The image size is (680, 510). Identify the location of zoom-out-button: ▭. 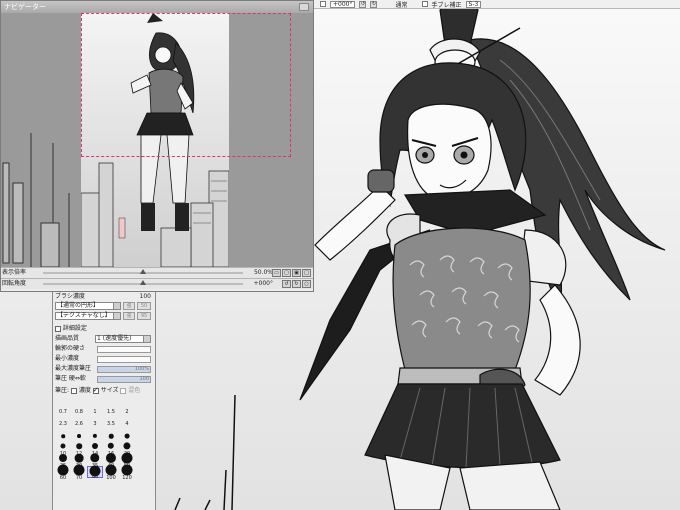
(276, 273).